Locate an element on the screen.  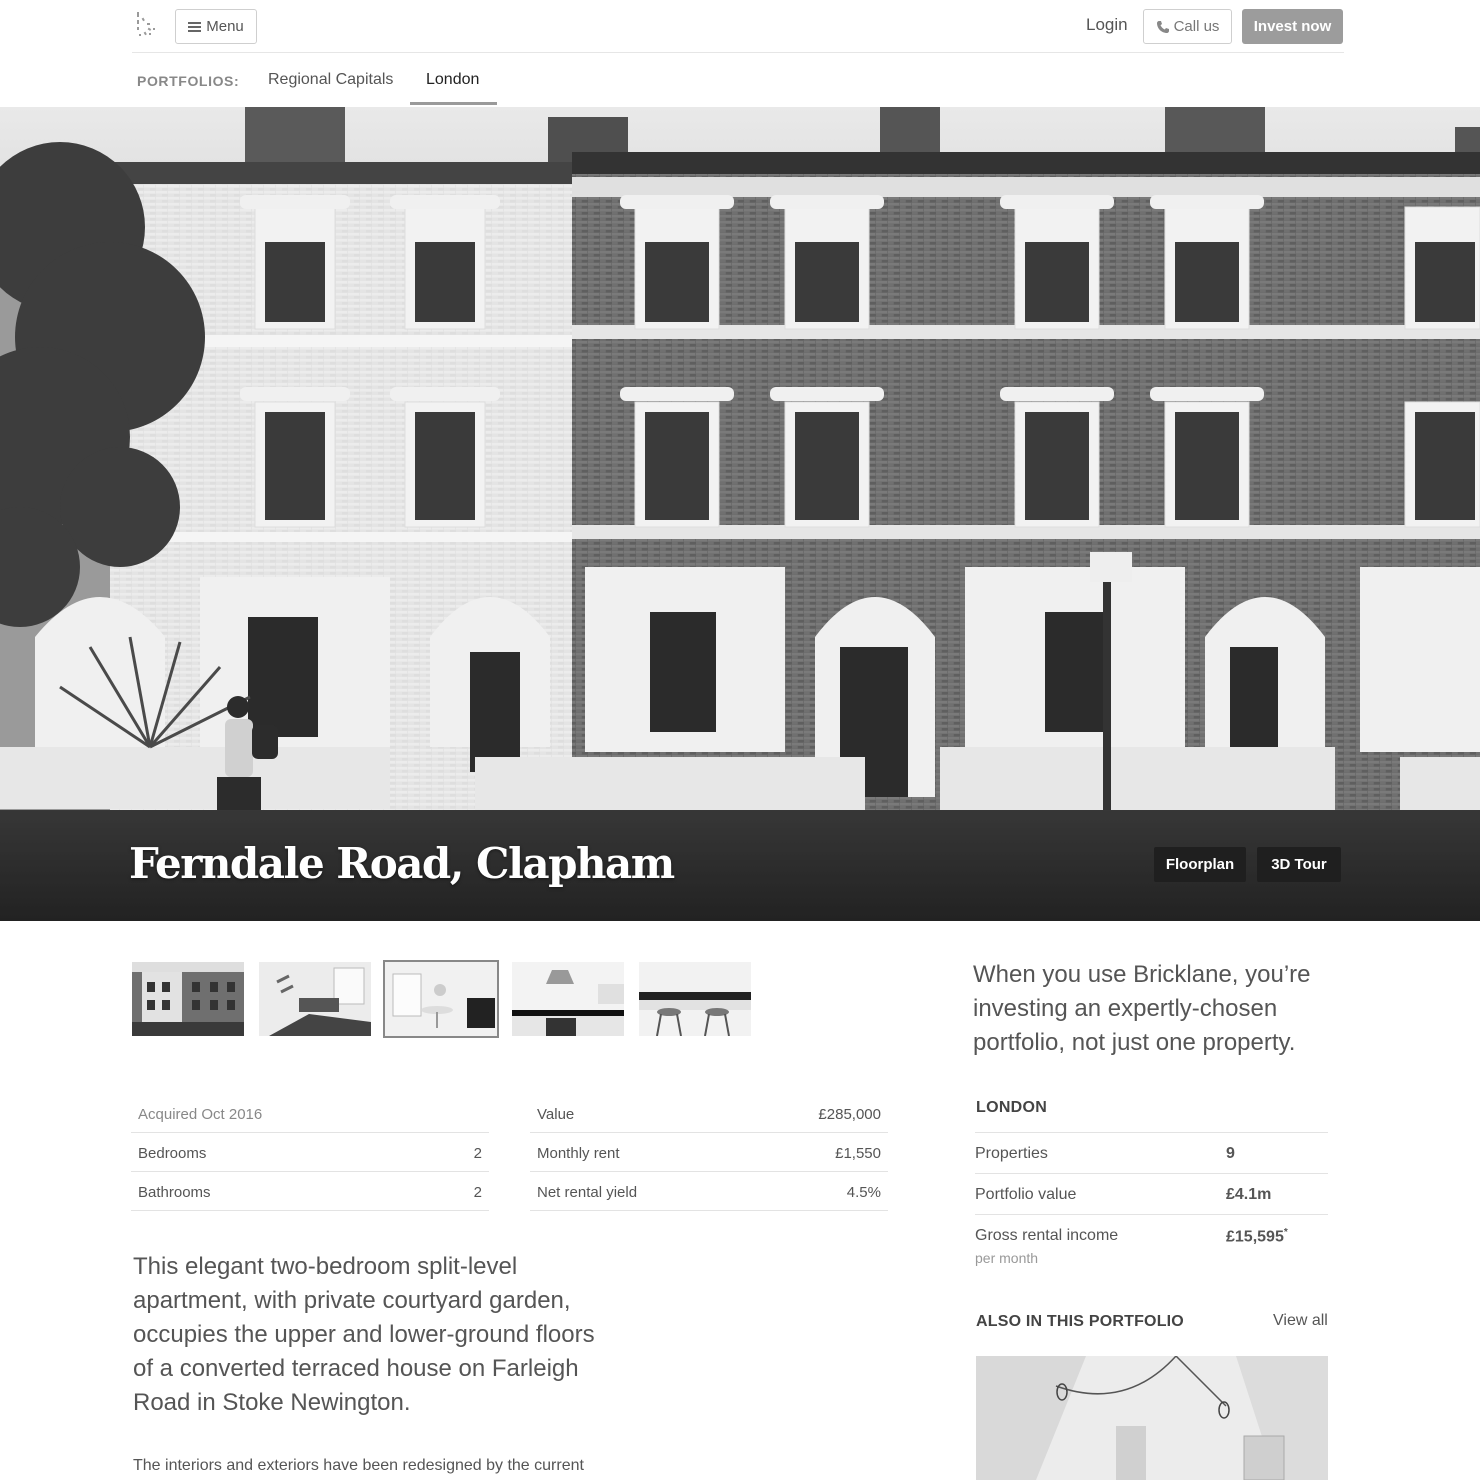
thumbnail-living-room is located at coordinates (315, 999).